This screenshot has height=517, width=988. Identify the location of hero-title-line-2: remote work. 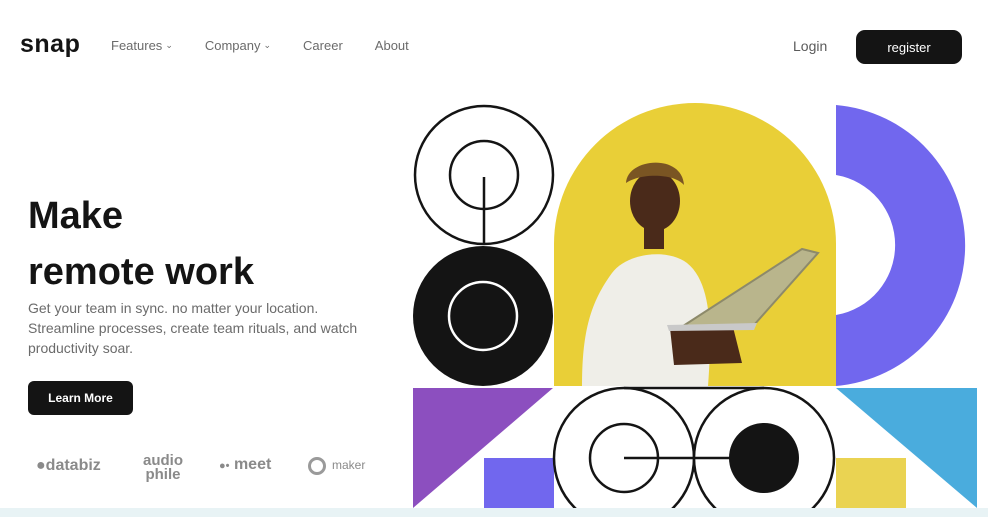
(141, 272).